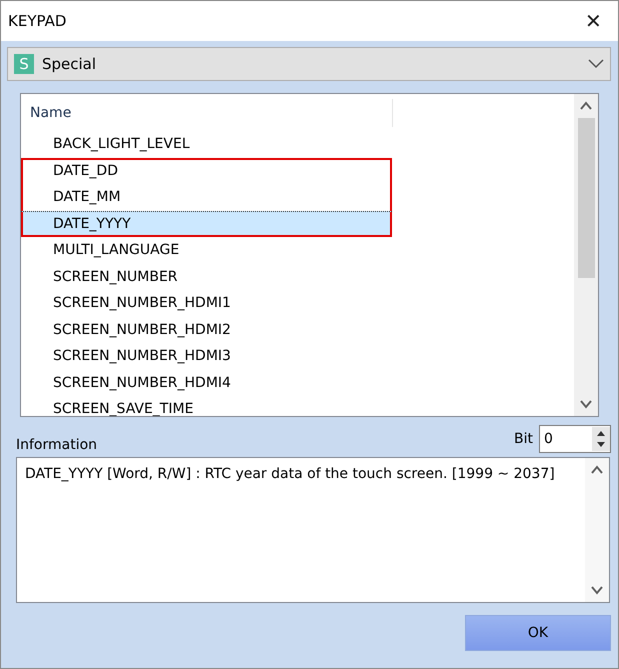 The height and width of the screenshot is (669, 619). Describe the element at coordinates (206, 250) in the screenshot. I see `list-item: MULTI_LANGUAGE` at that location.